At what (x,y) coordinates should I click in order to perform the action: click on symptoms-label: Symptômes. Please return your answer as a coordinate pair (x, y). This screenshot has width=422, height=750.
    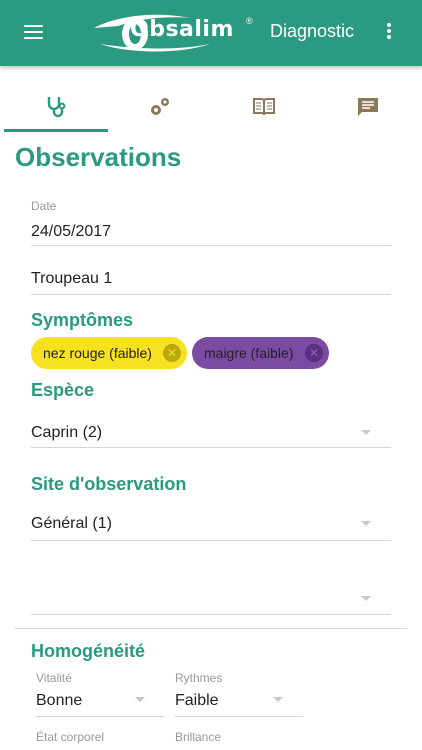
    Looking at the image, I should click on (82, 320).